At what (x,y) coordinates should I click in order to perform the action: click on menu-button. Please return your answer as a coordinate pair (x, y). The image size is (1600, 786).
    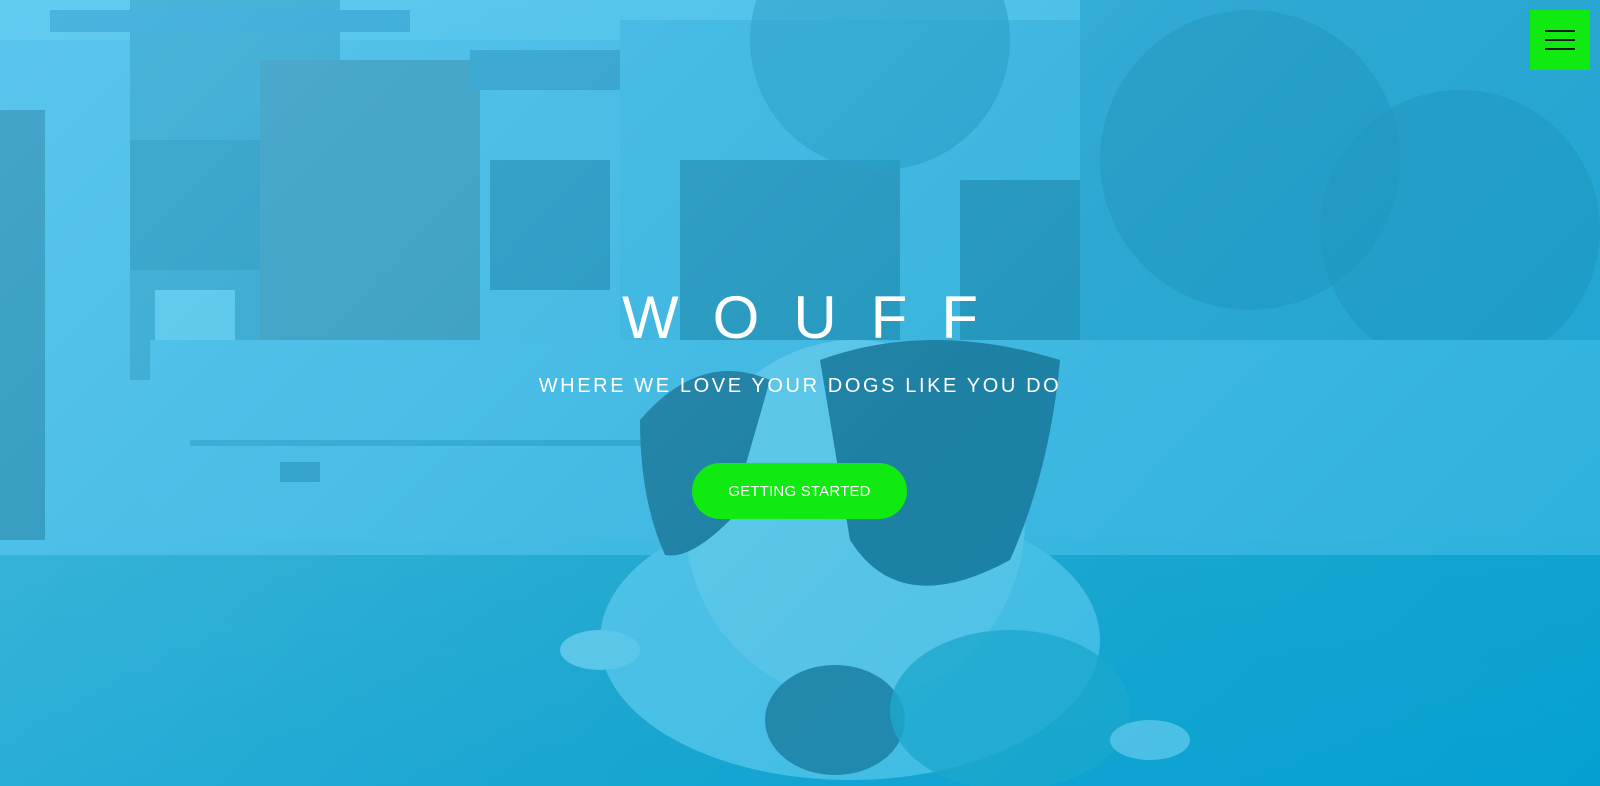
    Looking at the image, I should click on (1560, 40).